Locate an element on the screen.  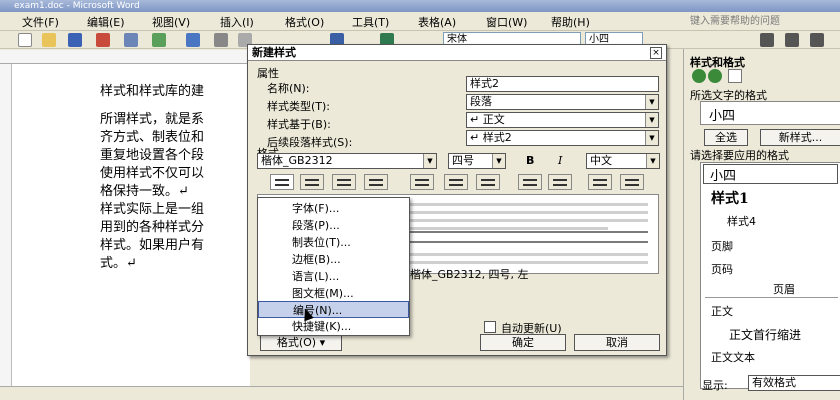
back-icon is located at coordinates (699, 76).